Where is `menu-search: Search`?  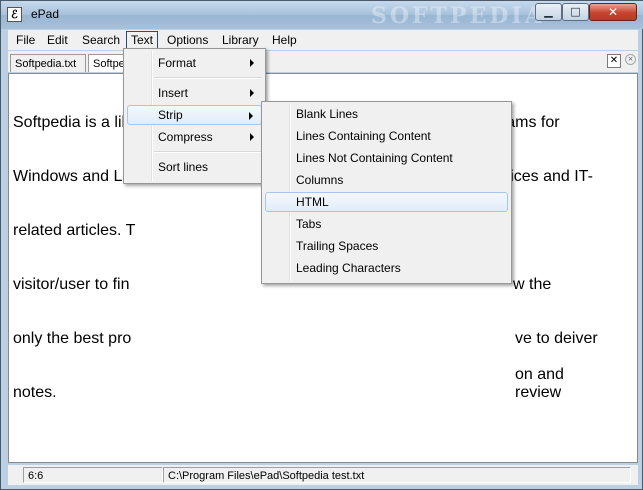
menu-search: Search is located at coordinates (101, 40).